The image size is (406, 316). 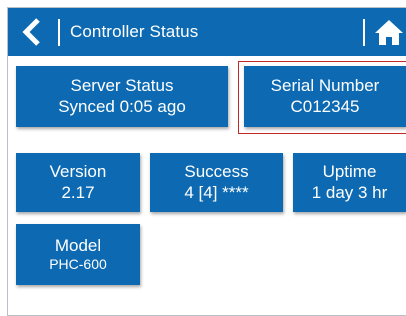 I want to click on success-tile: Success 4 [4] ****, so click(x=216, y=182).